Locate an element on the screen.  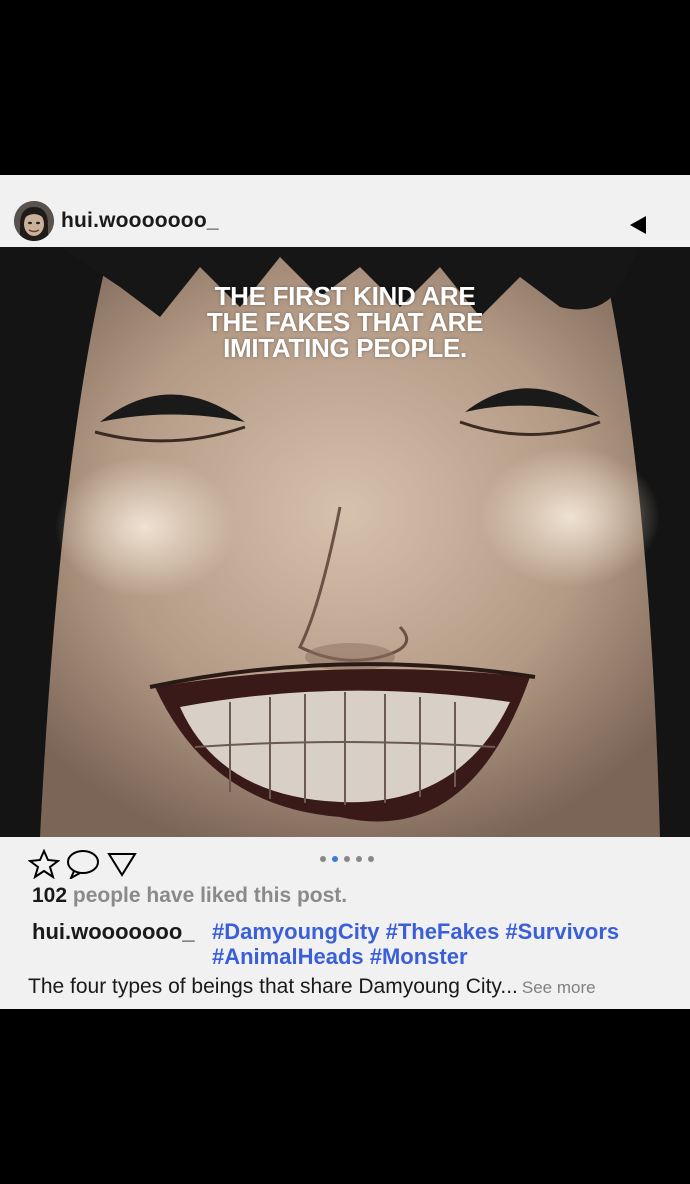
likes-text: 102 people have liked this post. is located at coordinates (189, 896).